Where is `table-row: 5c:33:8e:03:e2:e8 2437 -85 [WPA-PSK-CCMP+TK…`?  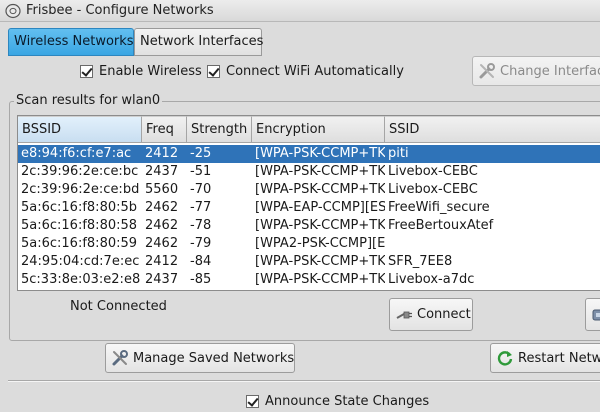
table-row: 5c:33:8e:03:e2:e8 2437 -85 [WPA-PSK-CCMP+TK… is located at coordinates (309, 280).